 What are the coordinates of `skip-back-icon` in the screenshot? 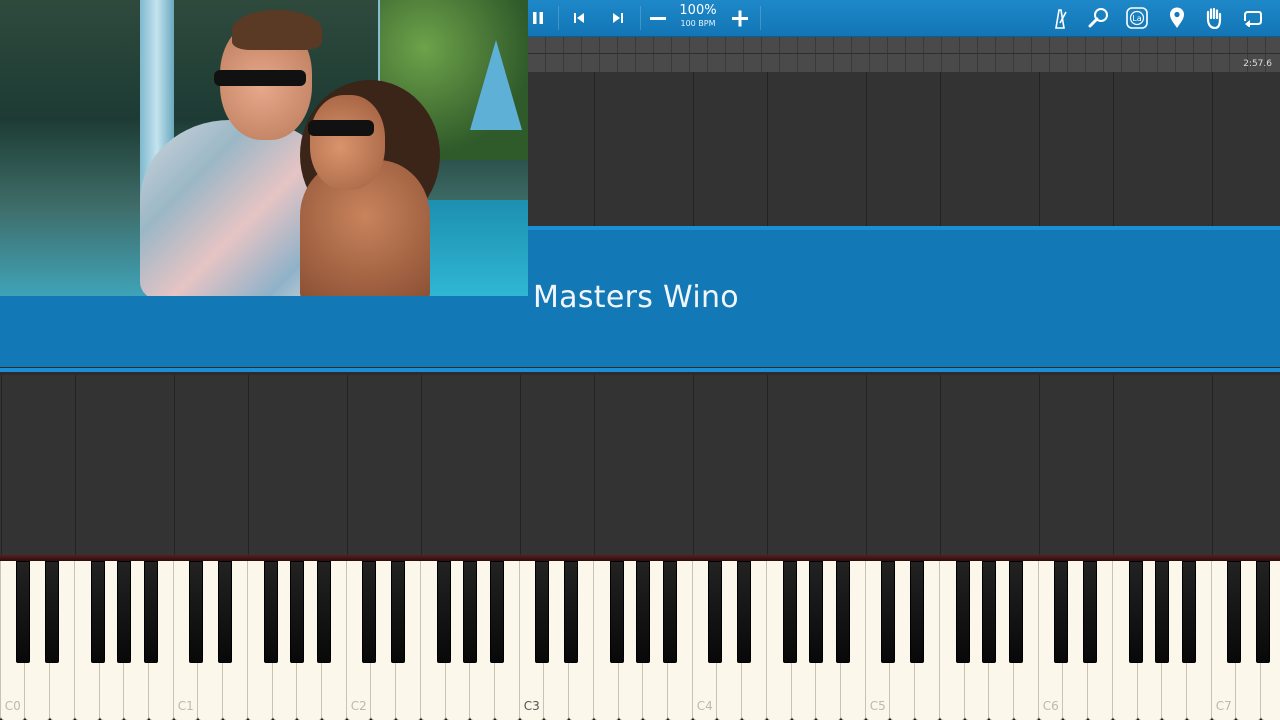 It's located at (579, 18).